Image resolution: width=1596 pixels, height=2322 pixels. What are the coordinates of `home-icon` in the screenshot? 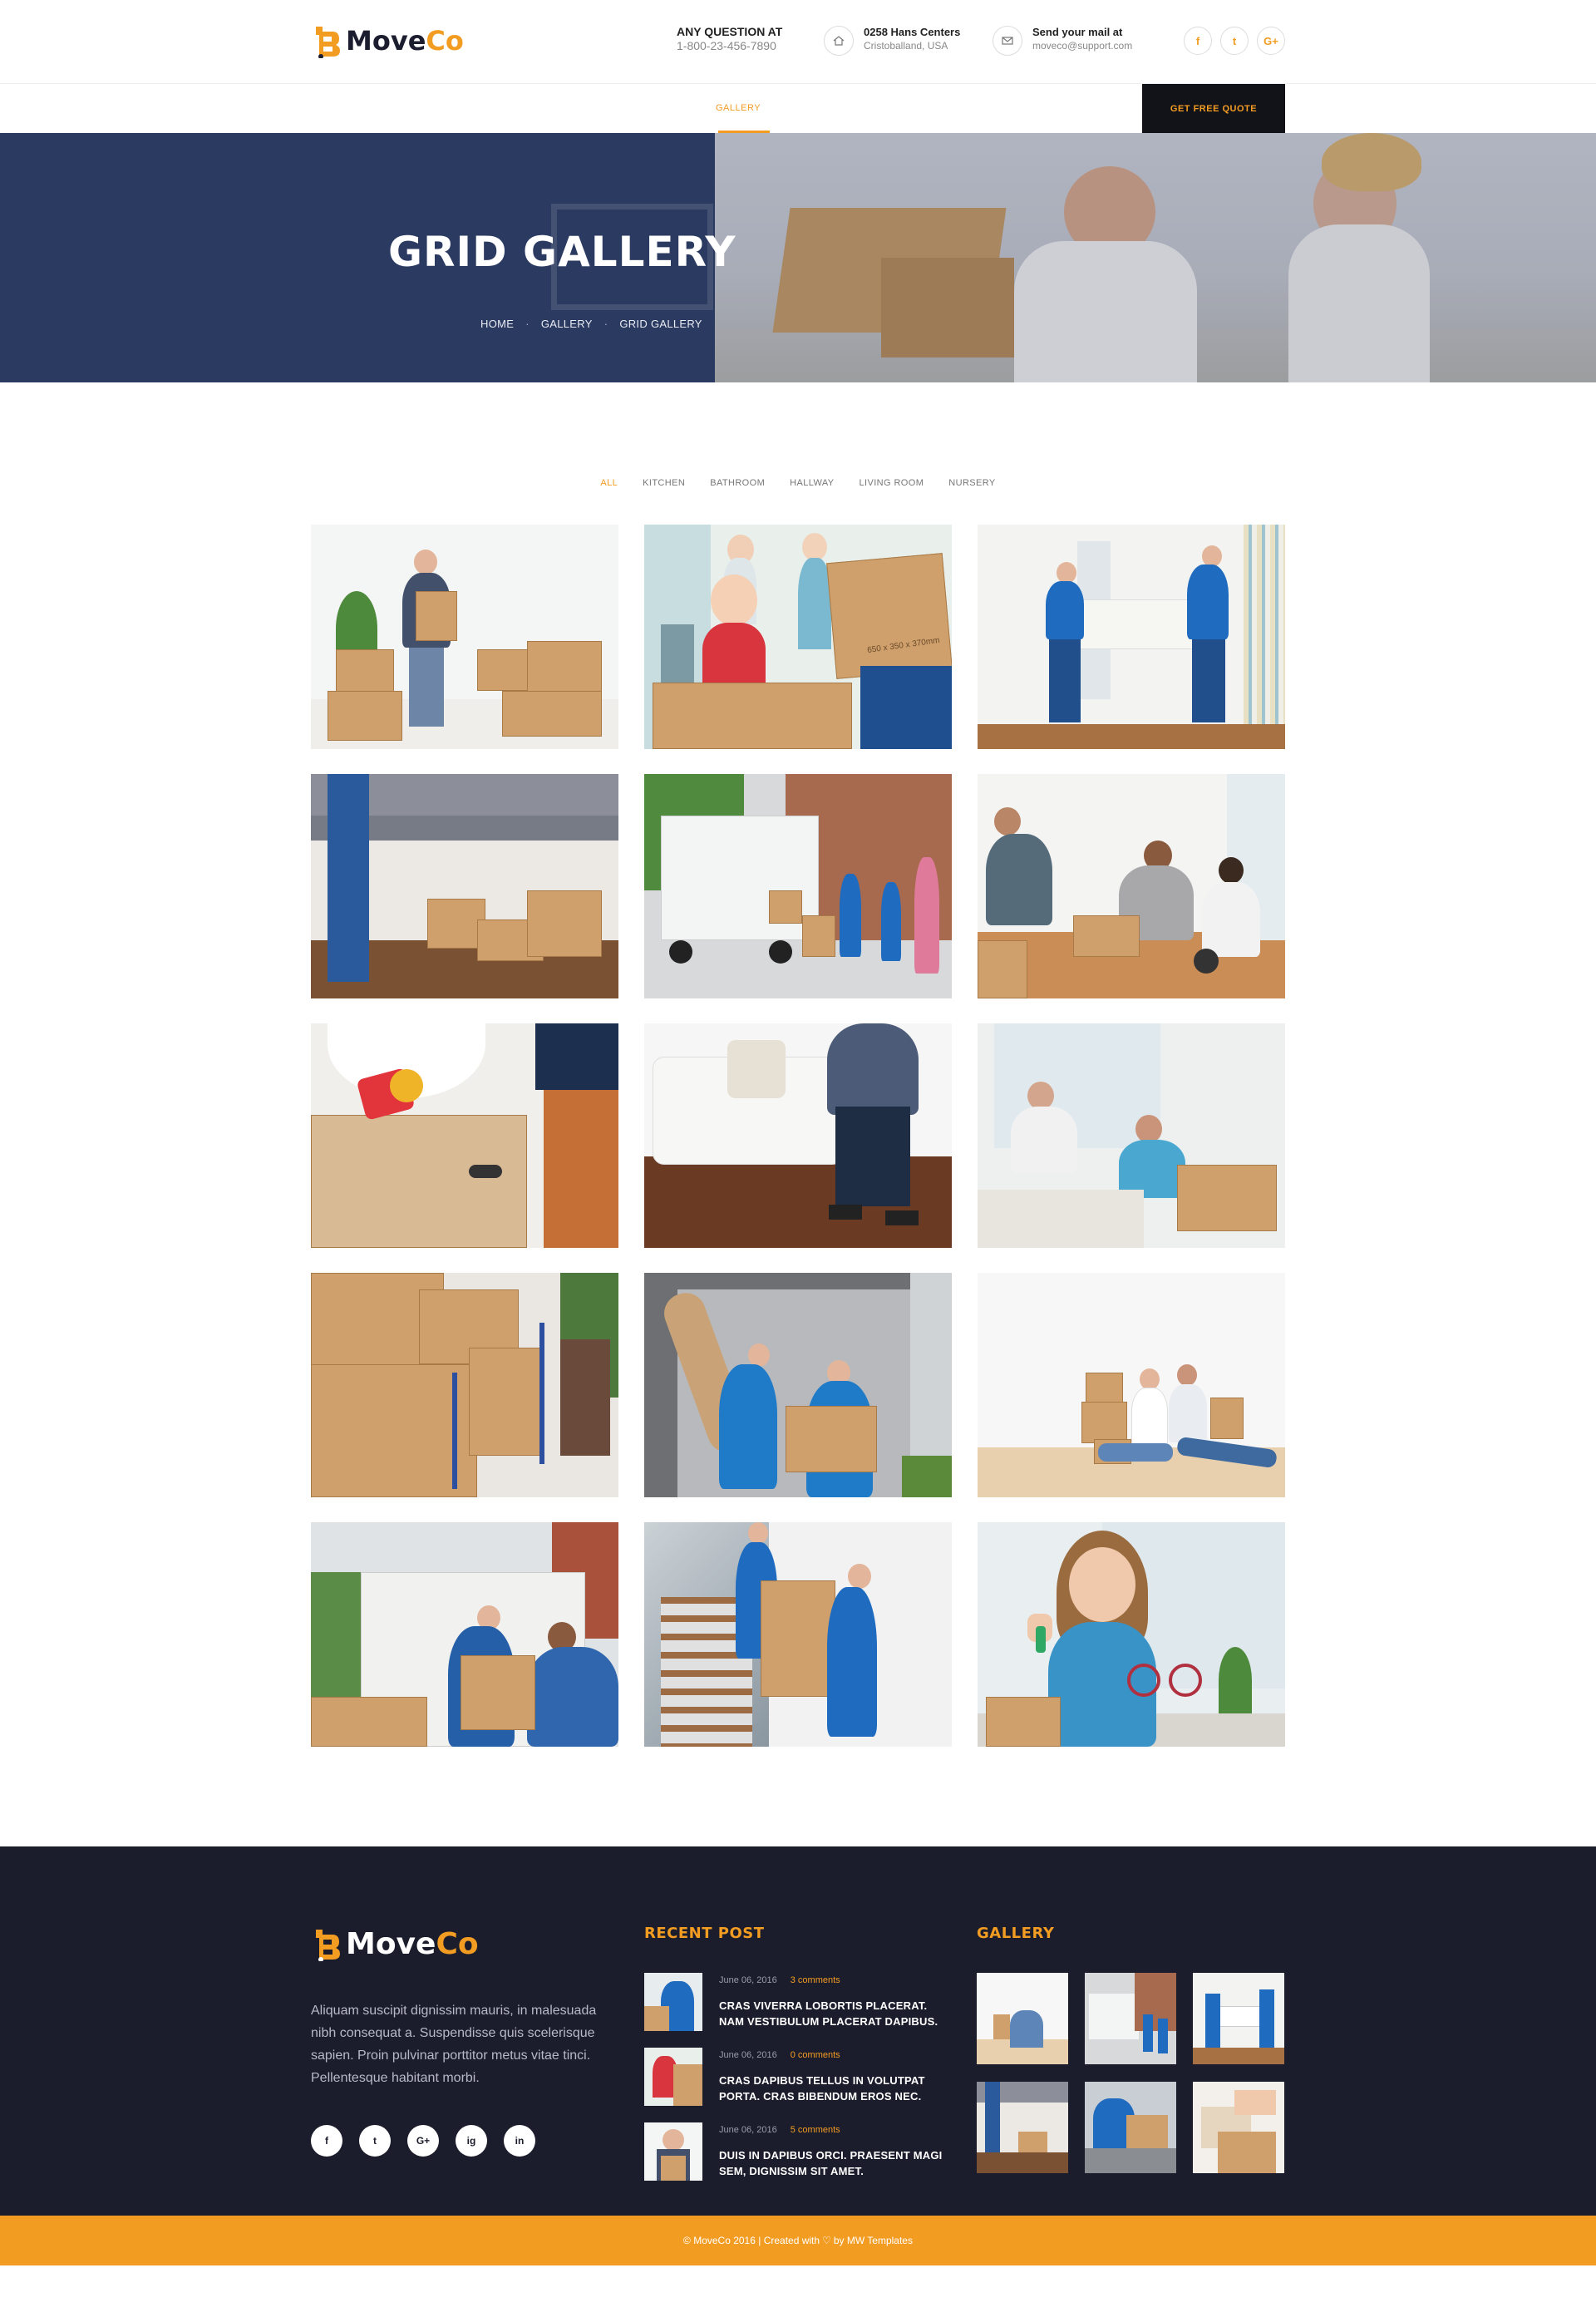 It's located at (839, 41).